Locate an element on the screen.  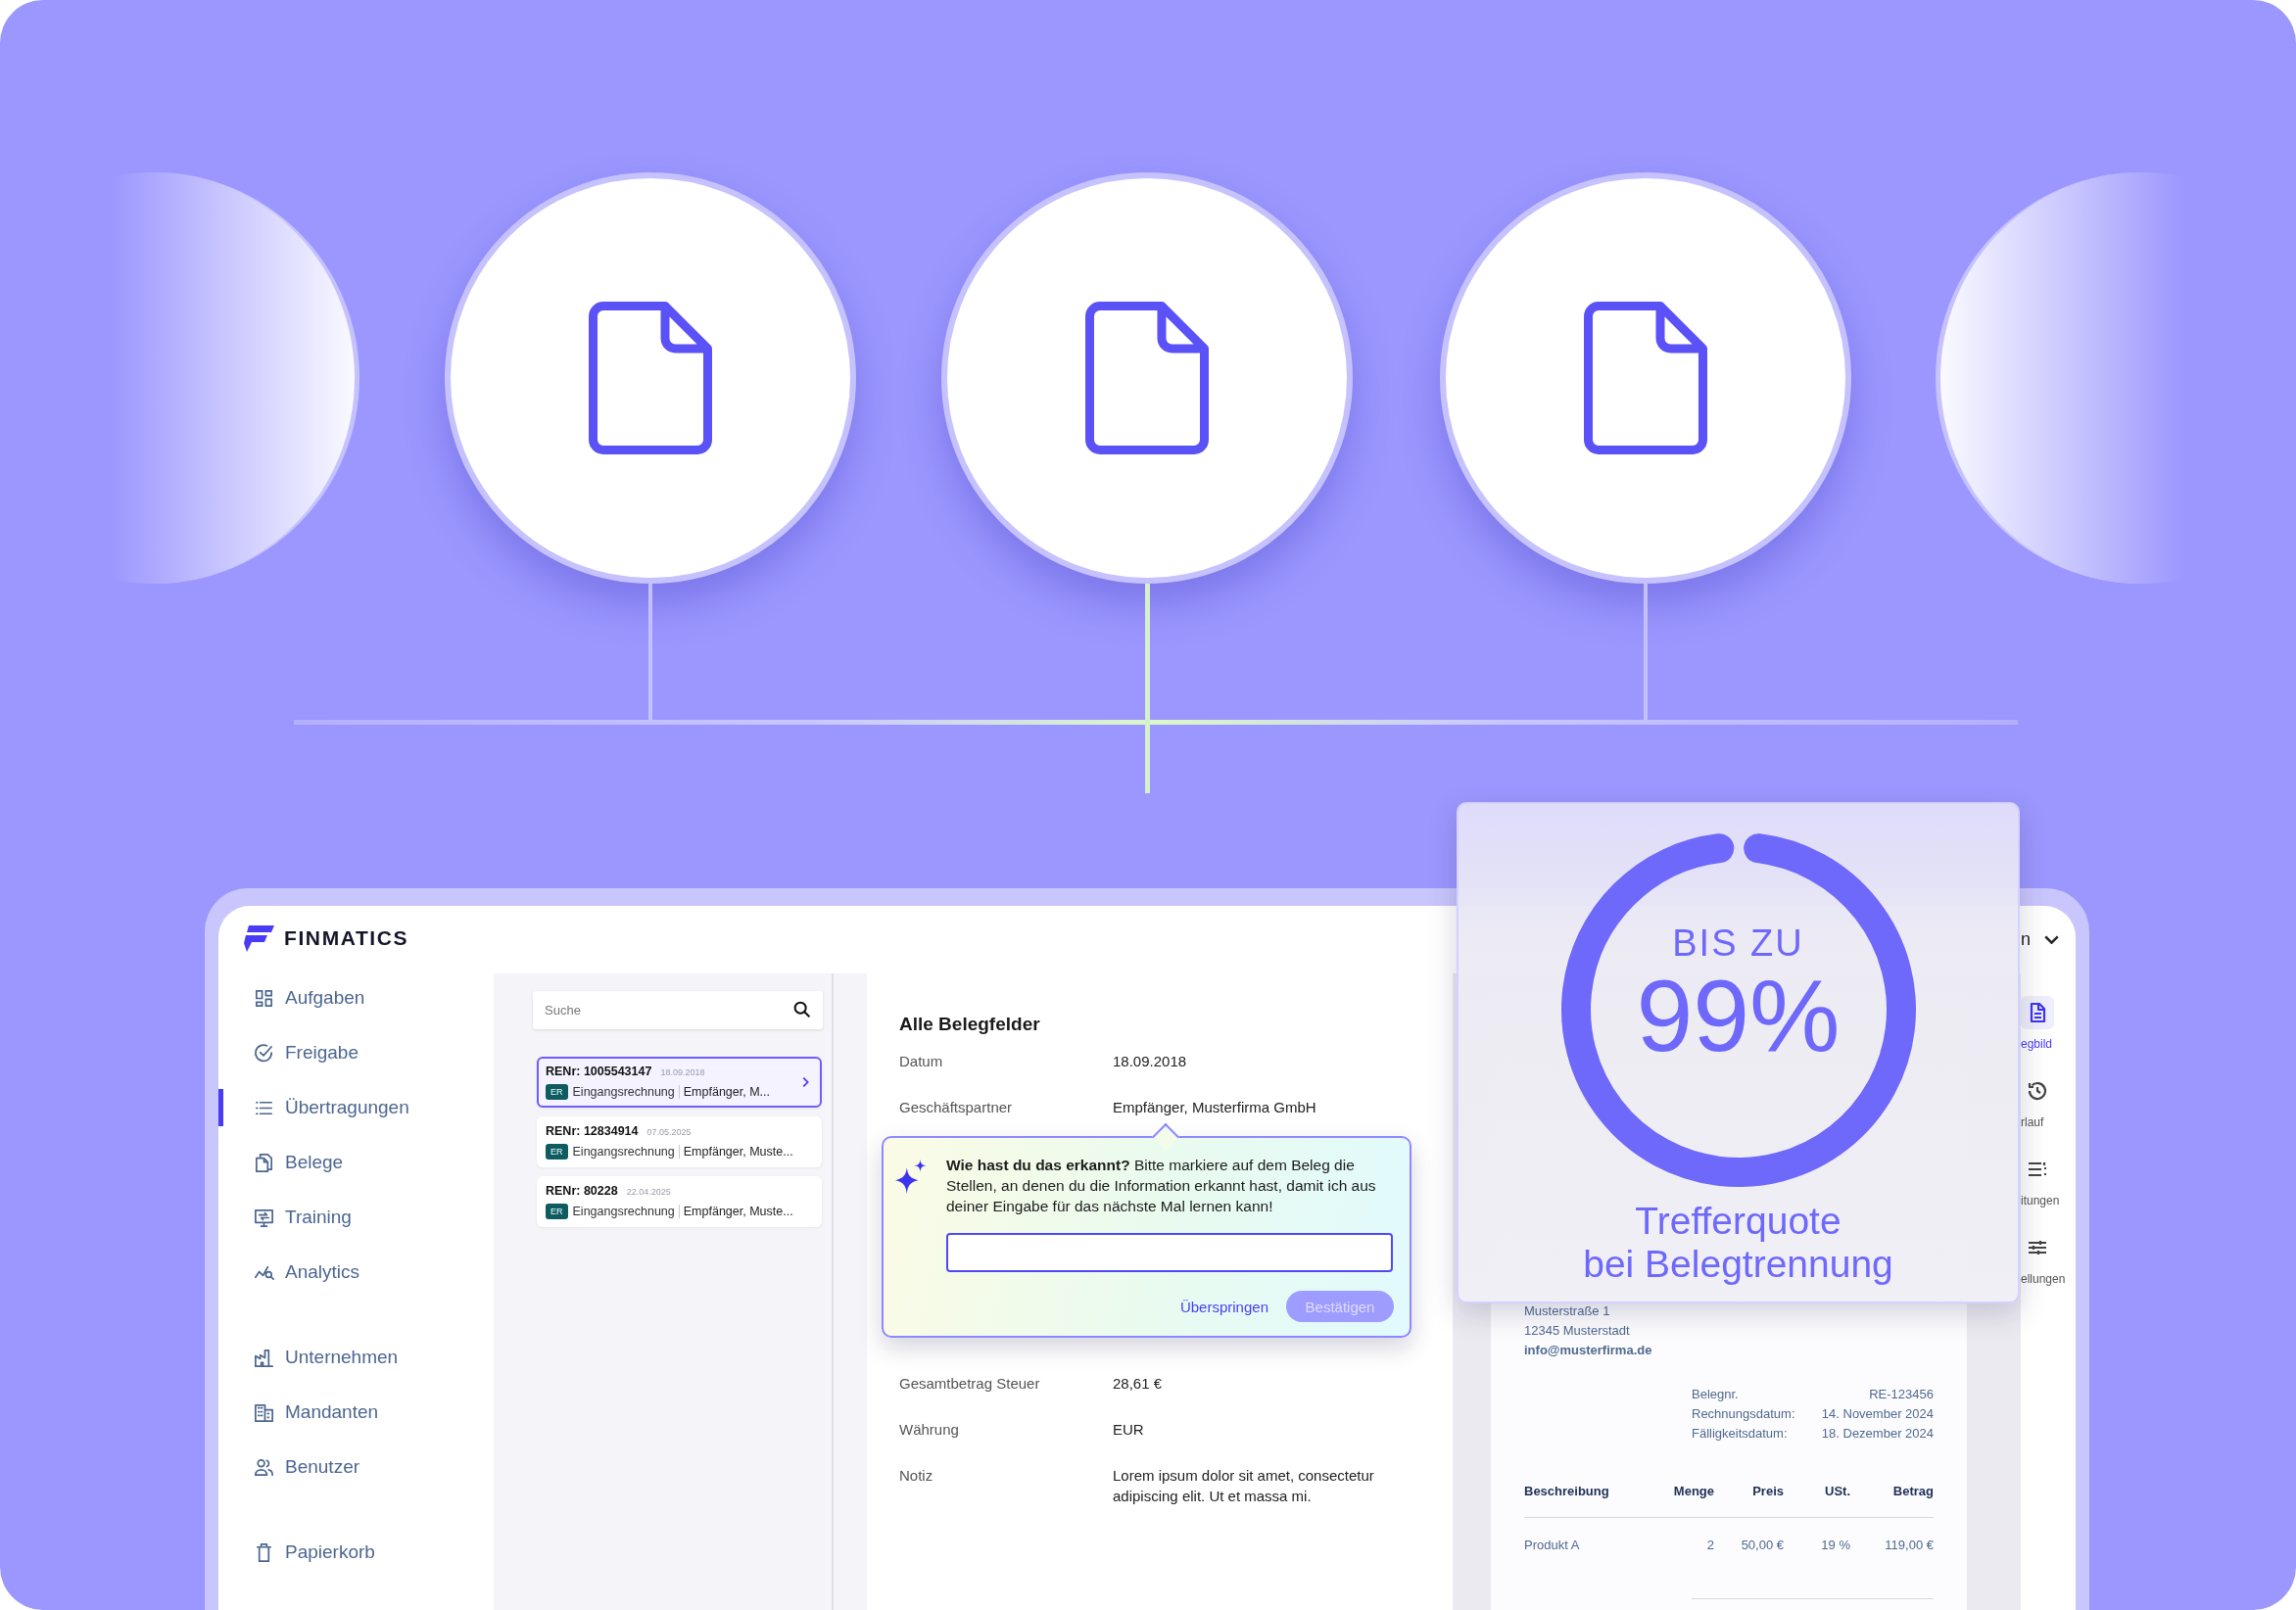
field-label: Notiz is located at coordinates (917, 1476).